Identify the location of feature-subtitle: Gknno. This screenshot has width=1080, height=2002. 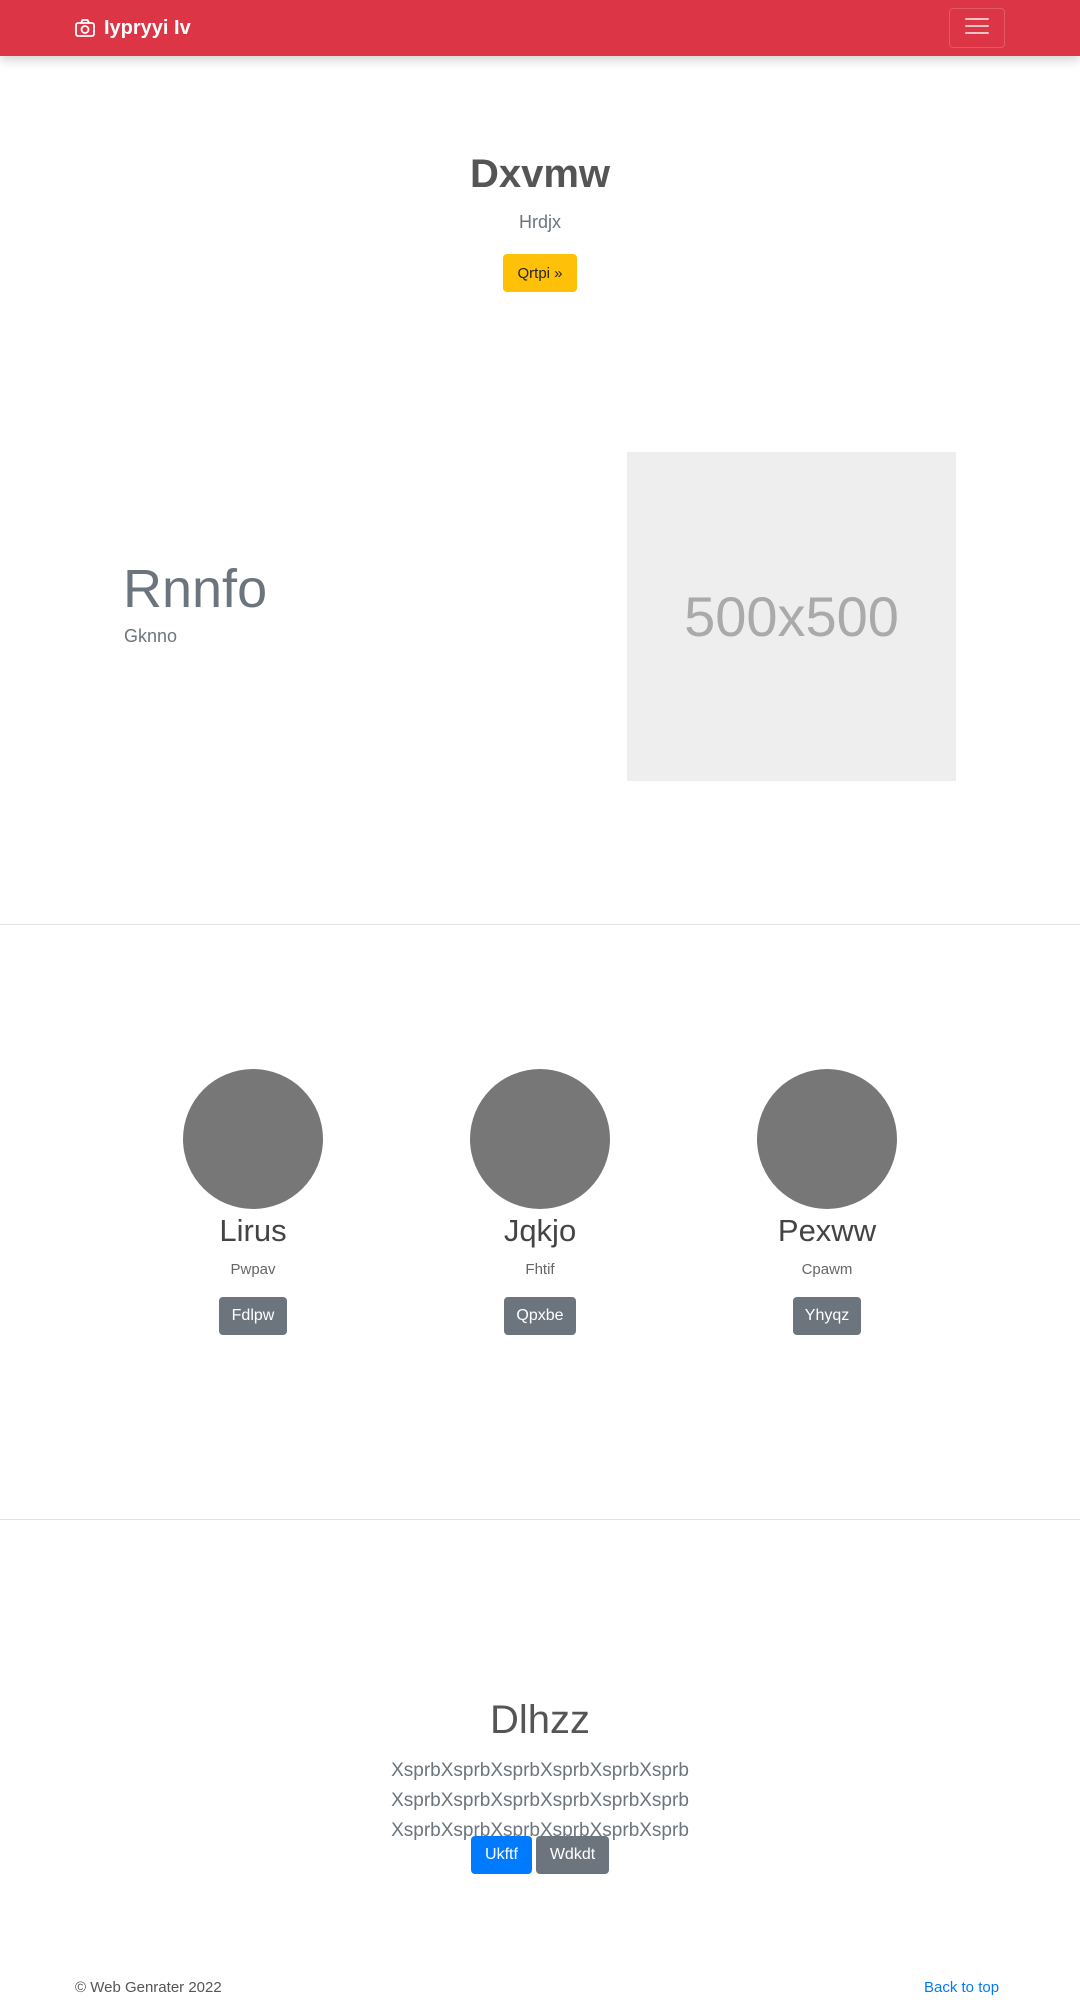
(151, 636).